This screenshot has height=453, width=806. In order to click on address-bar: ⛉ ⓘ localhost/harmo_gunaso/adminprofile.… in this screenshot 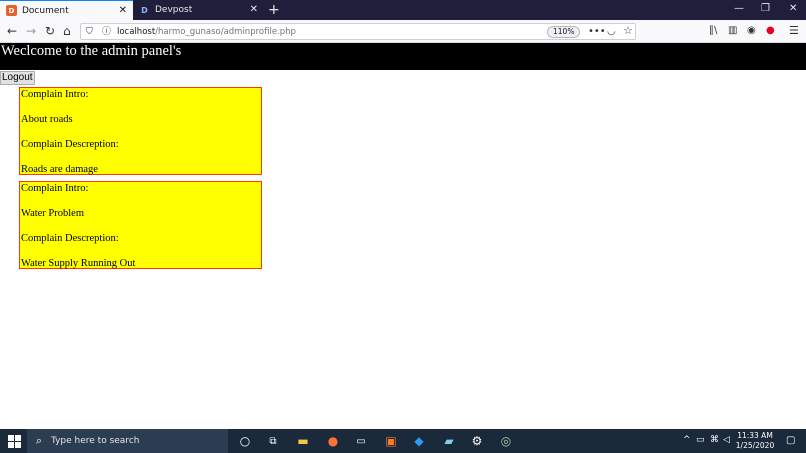, I will do `click(358, 31)`.